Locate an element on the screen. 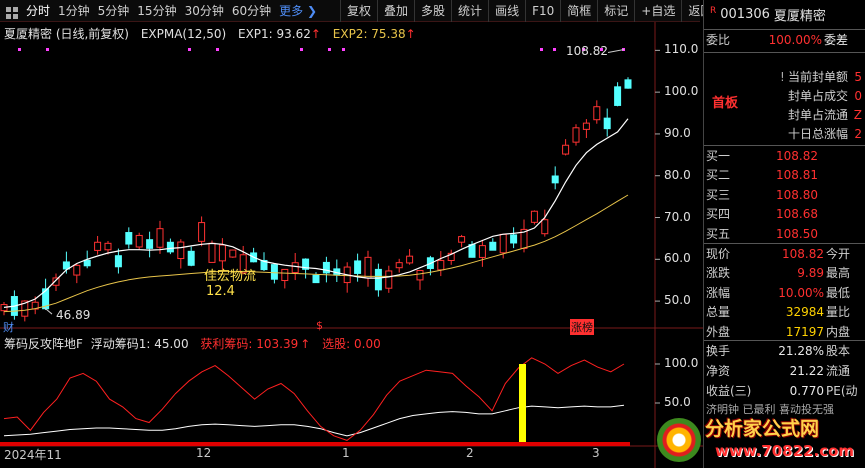  x-tick-label: 3 is located at coordinates (596, 453).